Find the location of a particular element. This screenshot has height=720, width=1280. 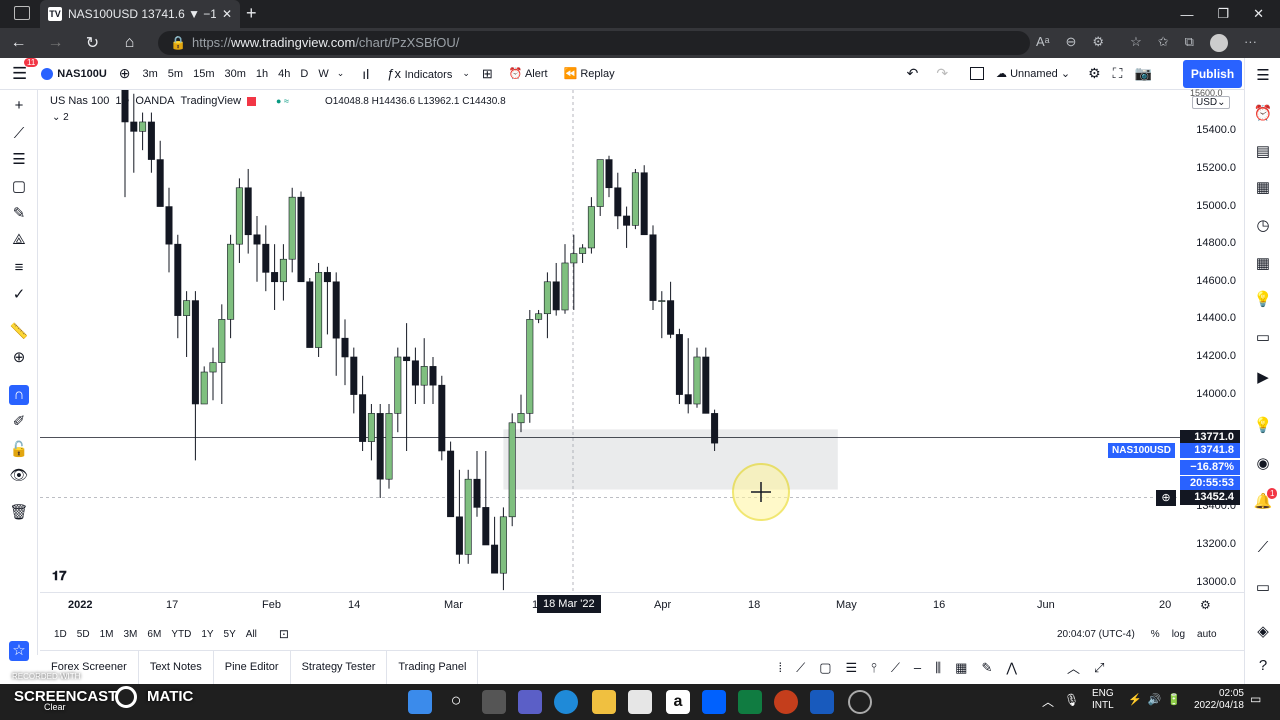

range-1d: 1D is located at coordinates (60, 634).